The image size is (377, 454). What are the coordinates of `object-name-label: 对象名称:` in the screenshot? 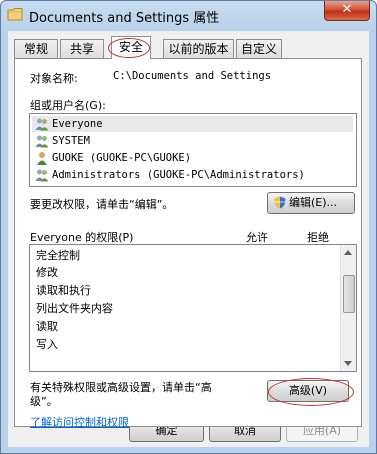 It's located at (54, 78).